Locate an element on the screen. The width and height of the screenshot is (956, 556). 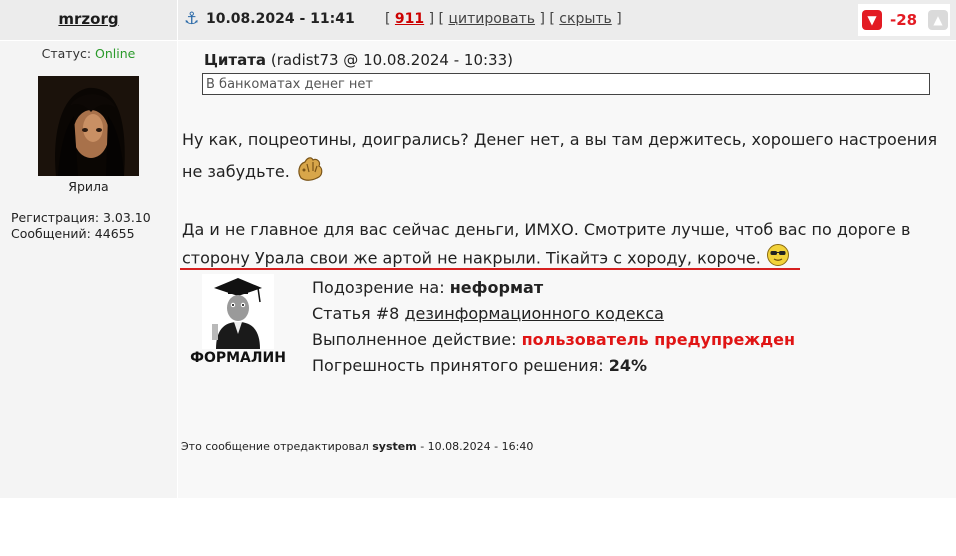
status-label: Статус: is located at coordinates (66, 53).